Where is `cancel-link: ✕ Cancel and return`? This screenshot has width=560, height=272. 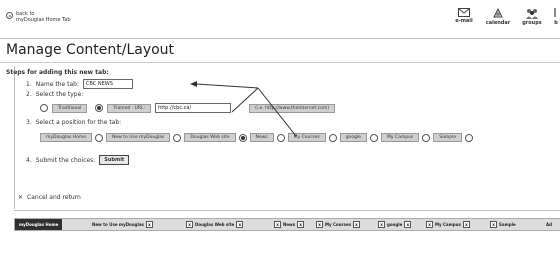 cancel-link: ✕ Cancel and return is located at coordinates (49, 197).